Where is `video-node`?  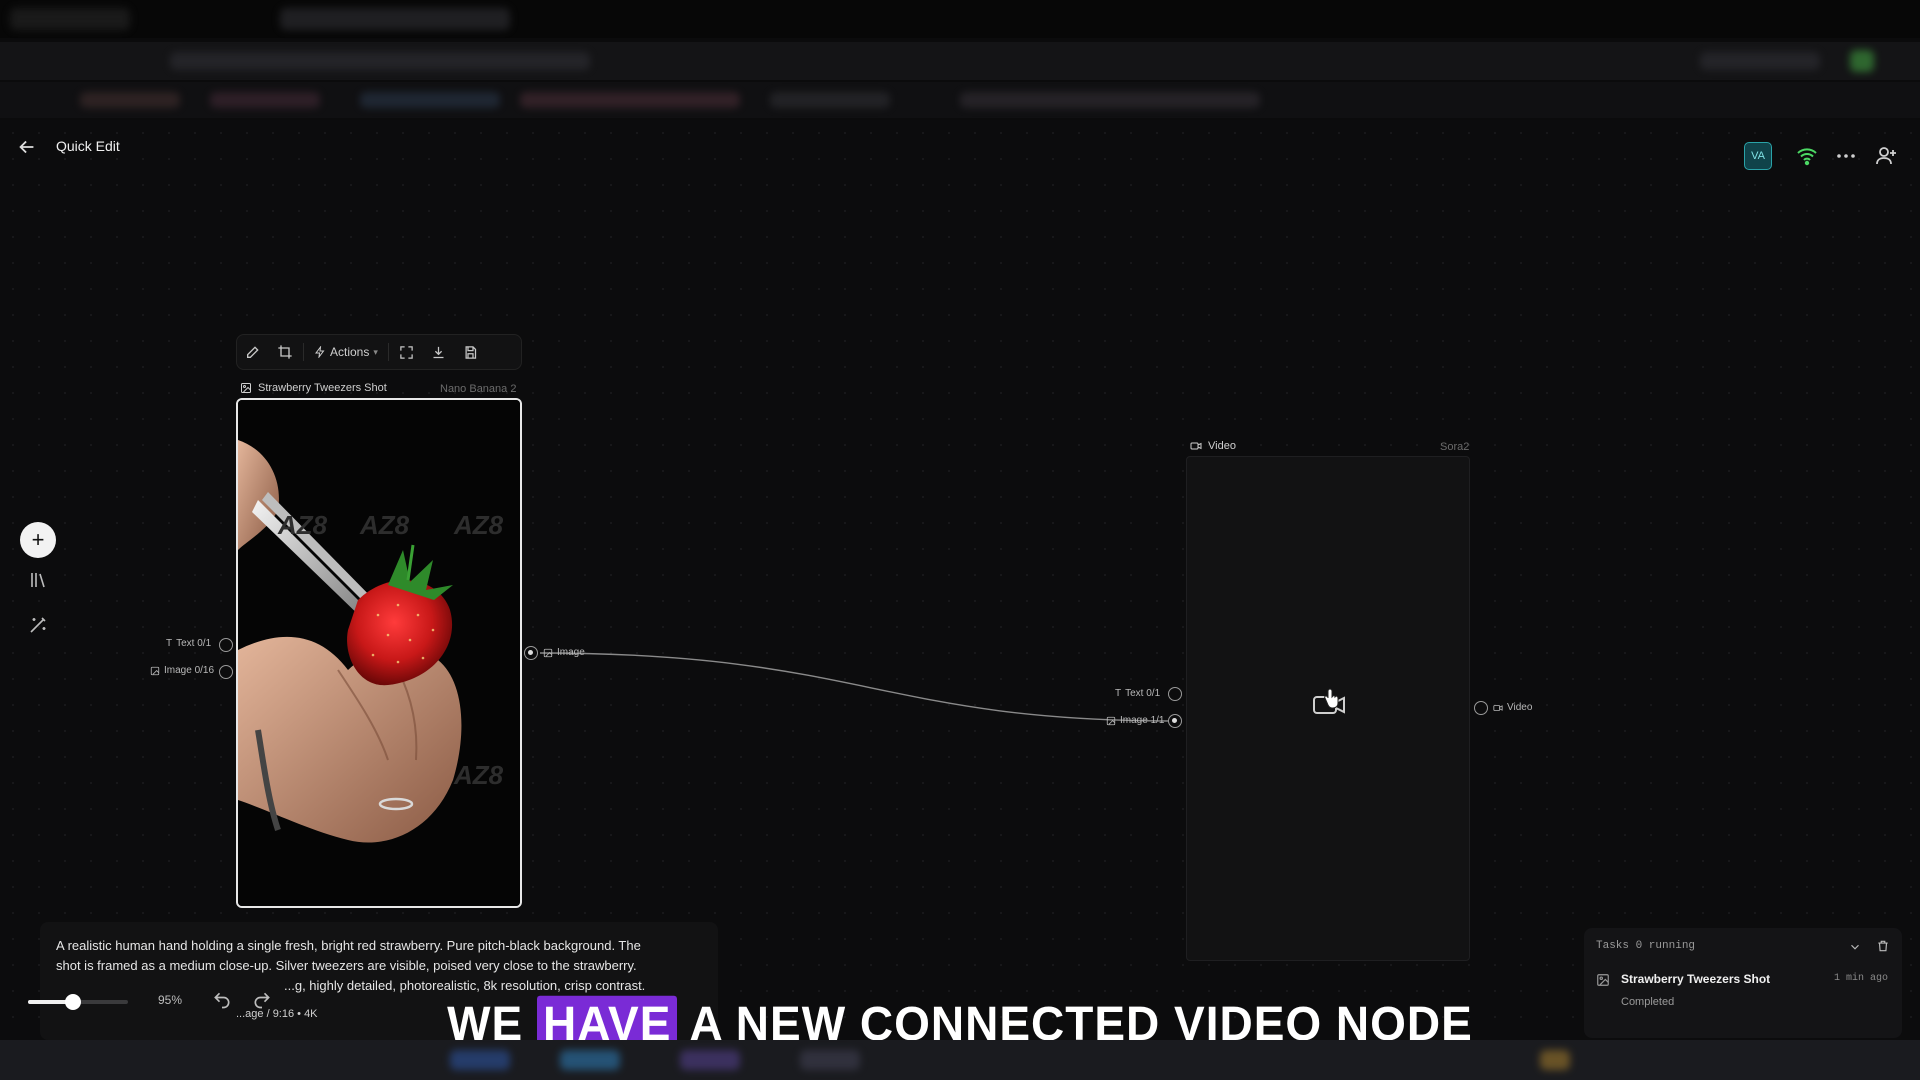
video-node is located at coordinates (1328, 708).